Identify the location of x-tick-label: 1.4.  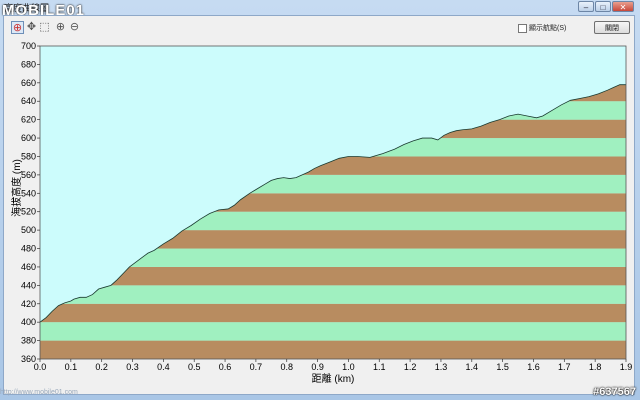
(472, 367).